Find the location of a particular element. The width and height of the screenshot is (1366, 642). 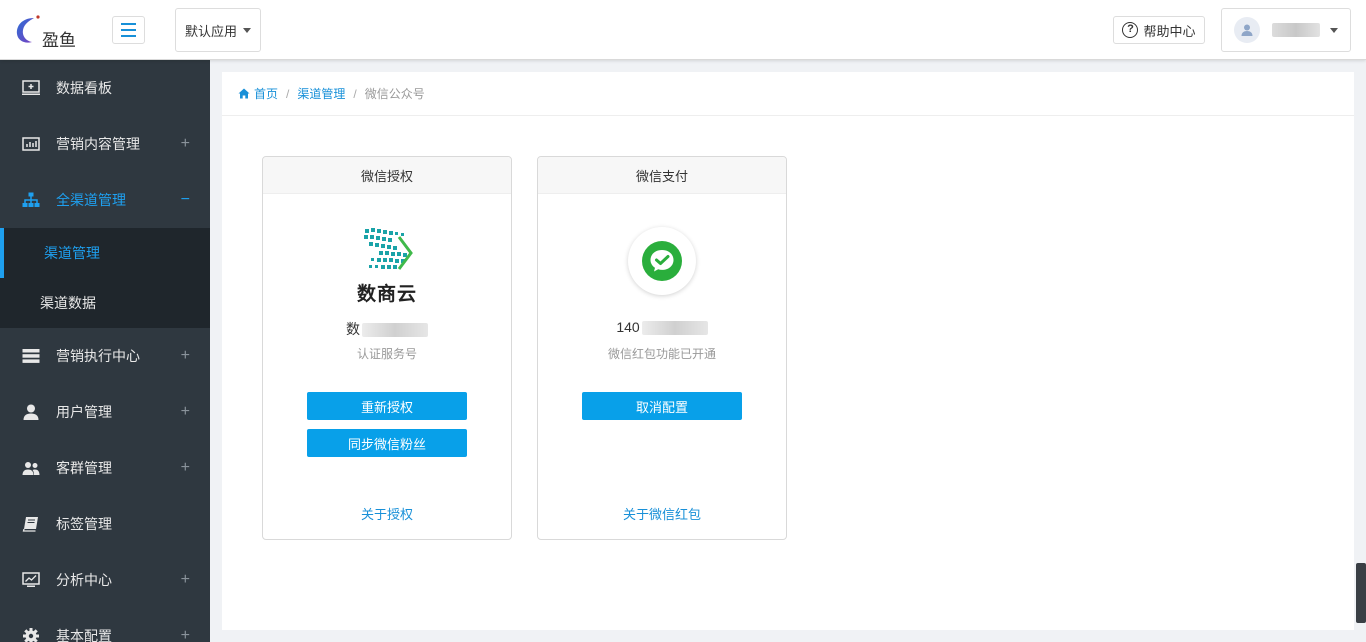

sidebar-subitem-channel-management: 渠道管理 is located at coordinates (105, 253).